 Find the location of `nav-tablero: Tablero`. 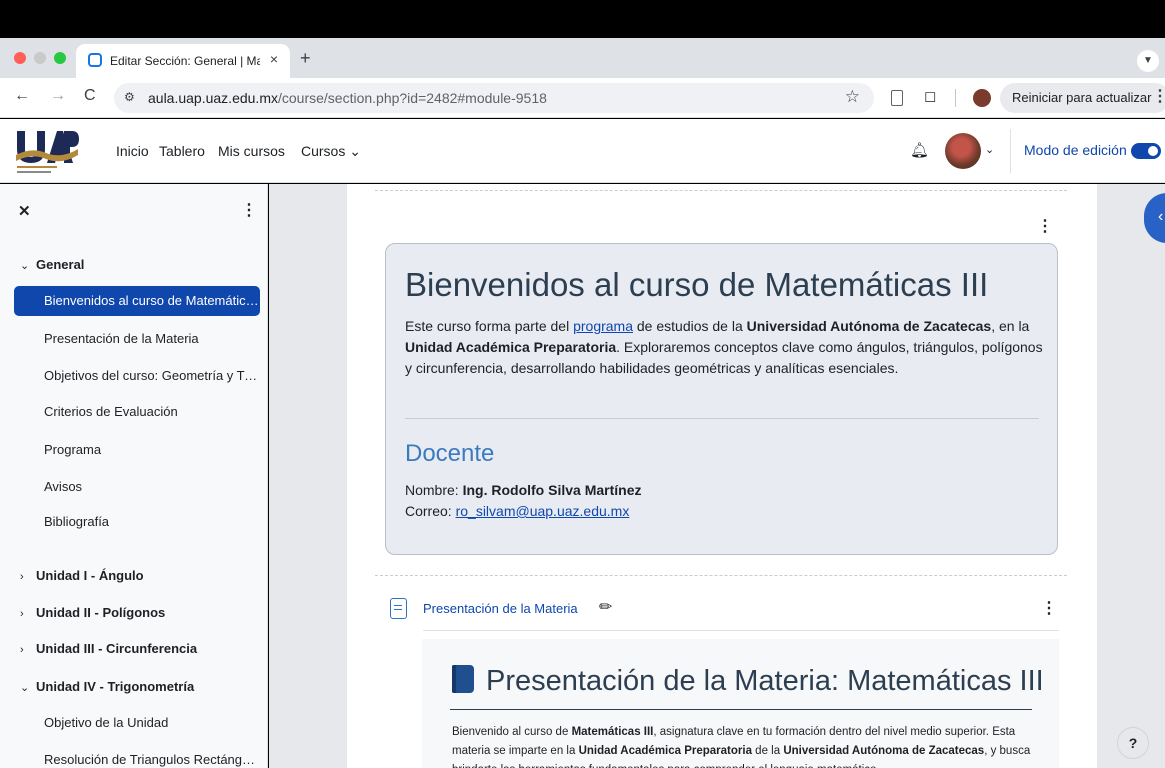

nav-tablero: Tablero is located at coordinates (182, 151).